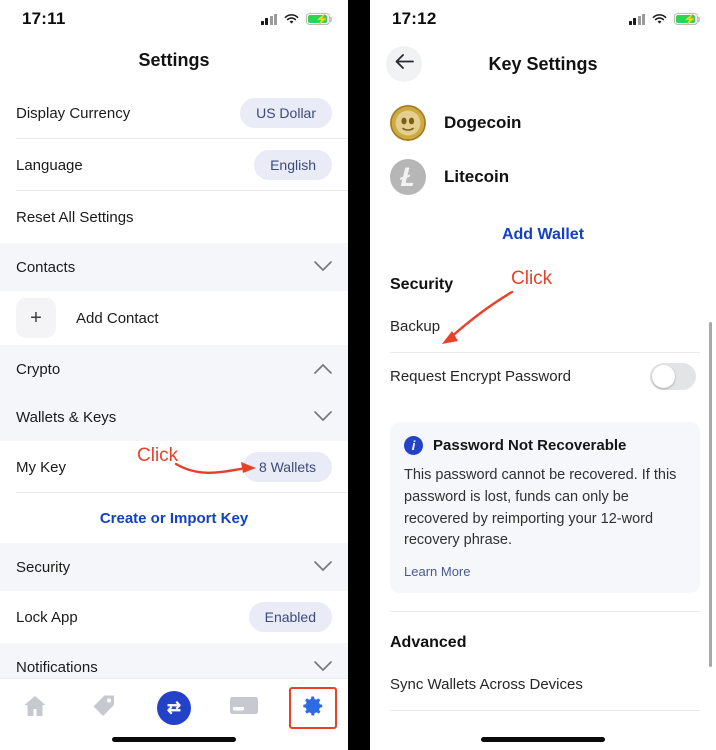 The width and height of the screenshot is (716, 750). Describe the element at coordinates (323, 369) in the screenshot. I see `chevron-up-icon` at that location.